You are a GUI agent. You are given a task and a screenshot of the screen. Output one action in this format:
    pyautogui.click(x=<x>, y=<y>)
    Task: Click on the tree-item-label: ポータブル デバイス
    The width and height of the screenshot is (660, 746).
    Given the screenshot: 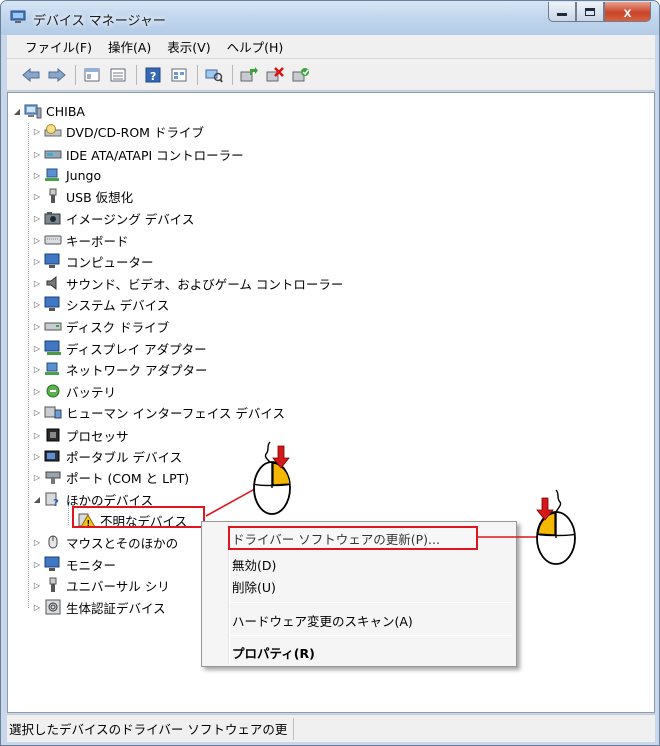 What is the action you would take?
    pyautogui.click(x=124, y=457)
    